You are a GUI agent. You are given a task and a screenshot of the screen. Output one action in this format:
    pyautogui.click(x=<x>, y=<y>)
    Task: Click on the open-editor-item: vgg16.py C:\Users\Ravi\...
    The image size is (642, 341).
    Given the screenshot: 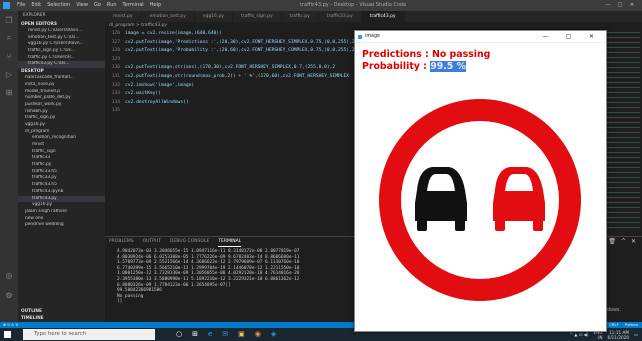 What is the action you would take?
    pyautogui.click(x=61, y=44)
    